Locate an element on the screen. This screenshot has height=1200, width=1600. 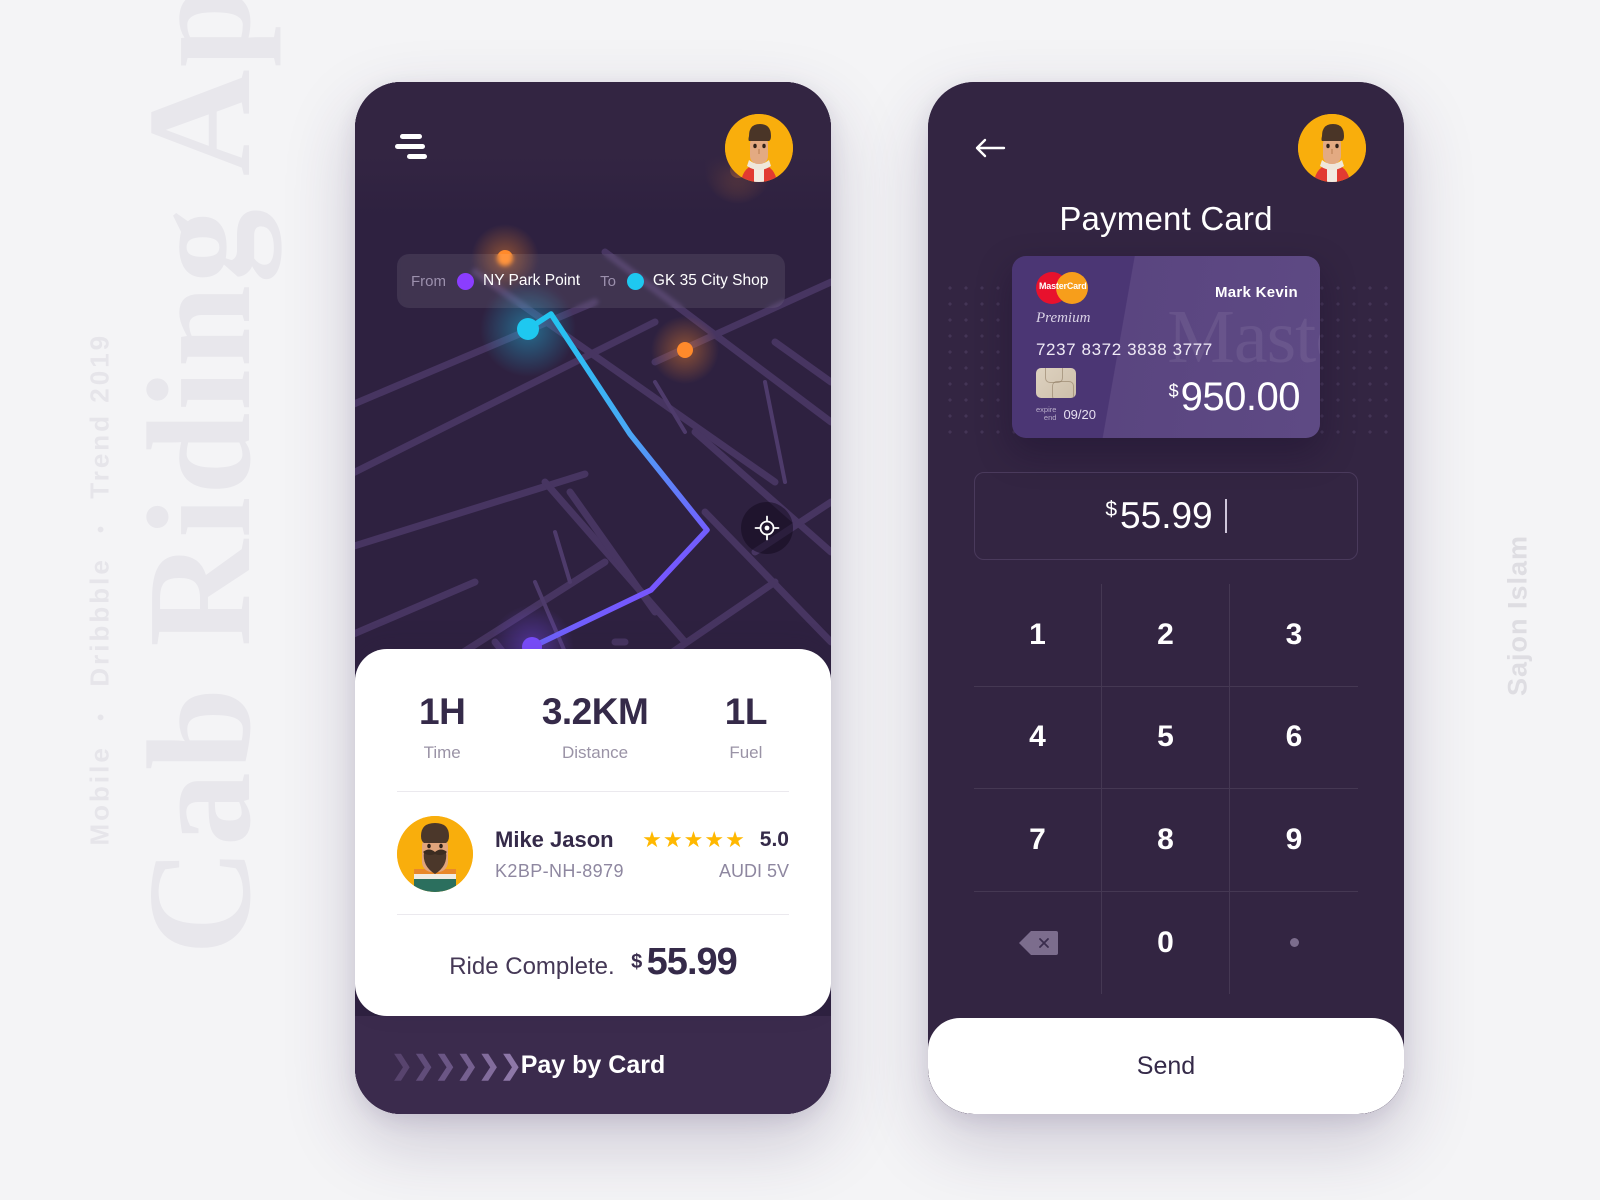
route-to-label: To is located at coordinates (608, 281).